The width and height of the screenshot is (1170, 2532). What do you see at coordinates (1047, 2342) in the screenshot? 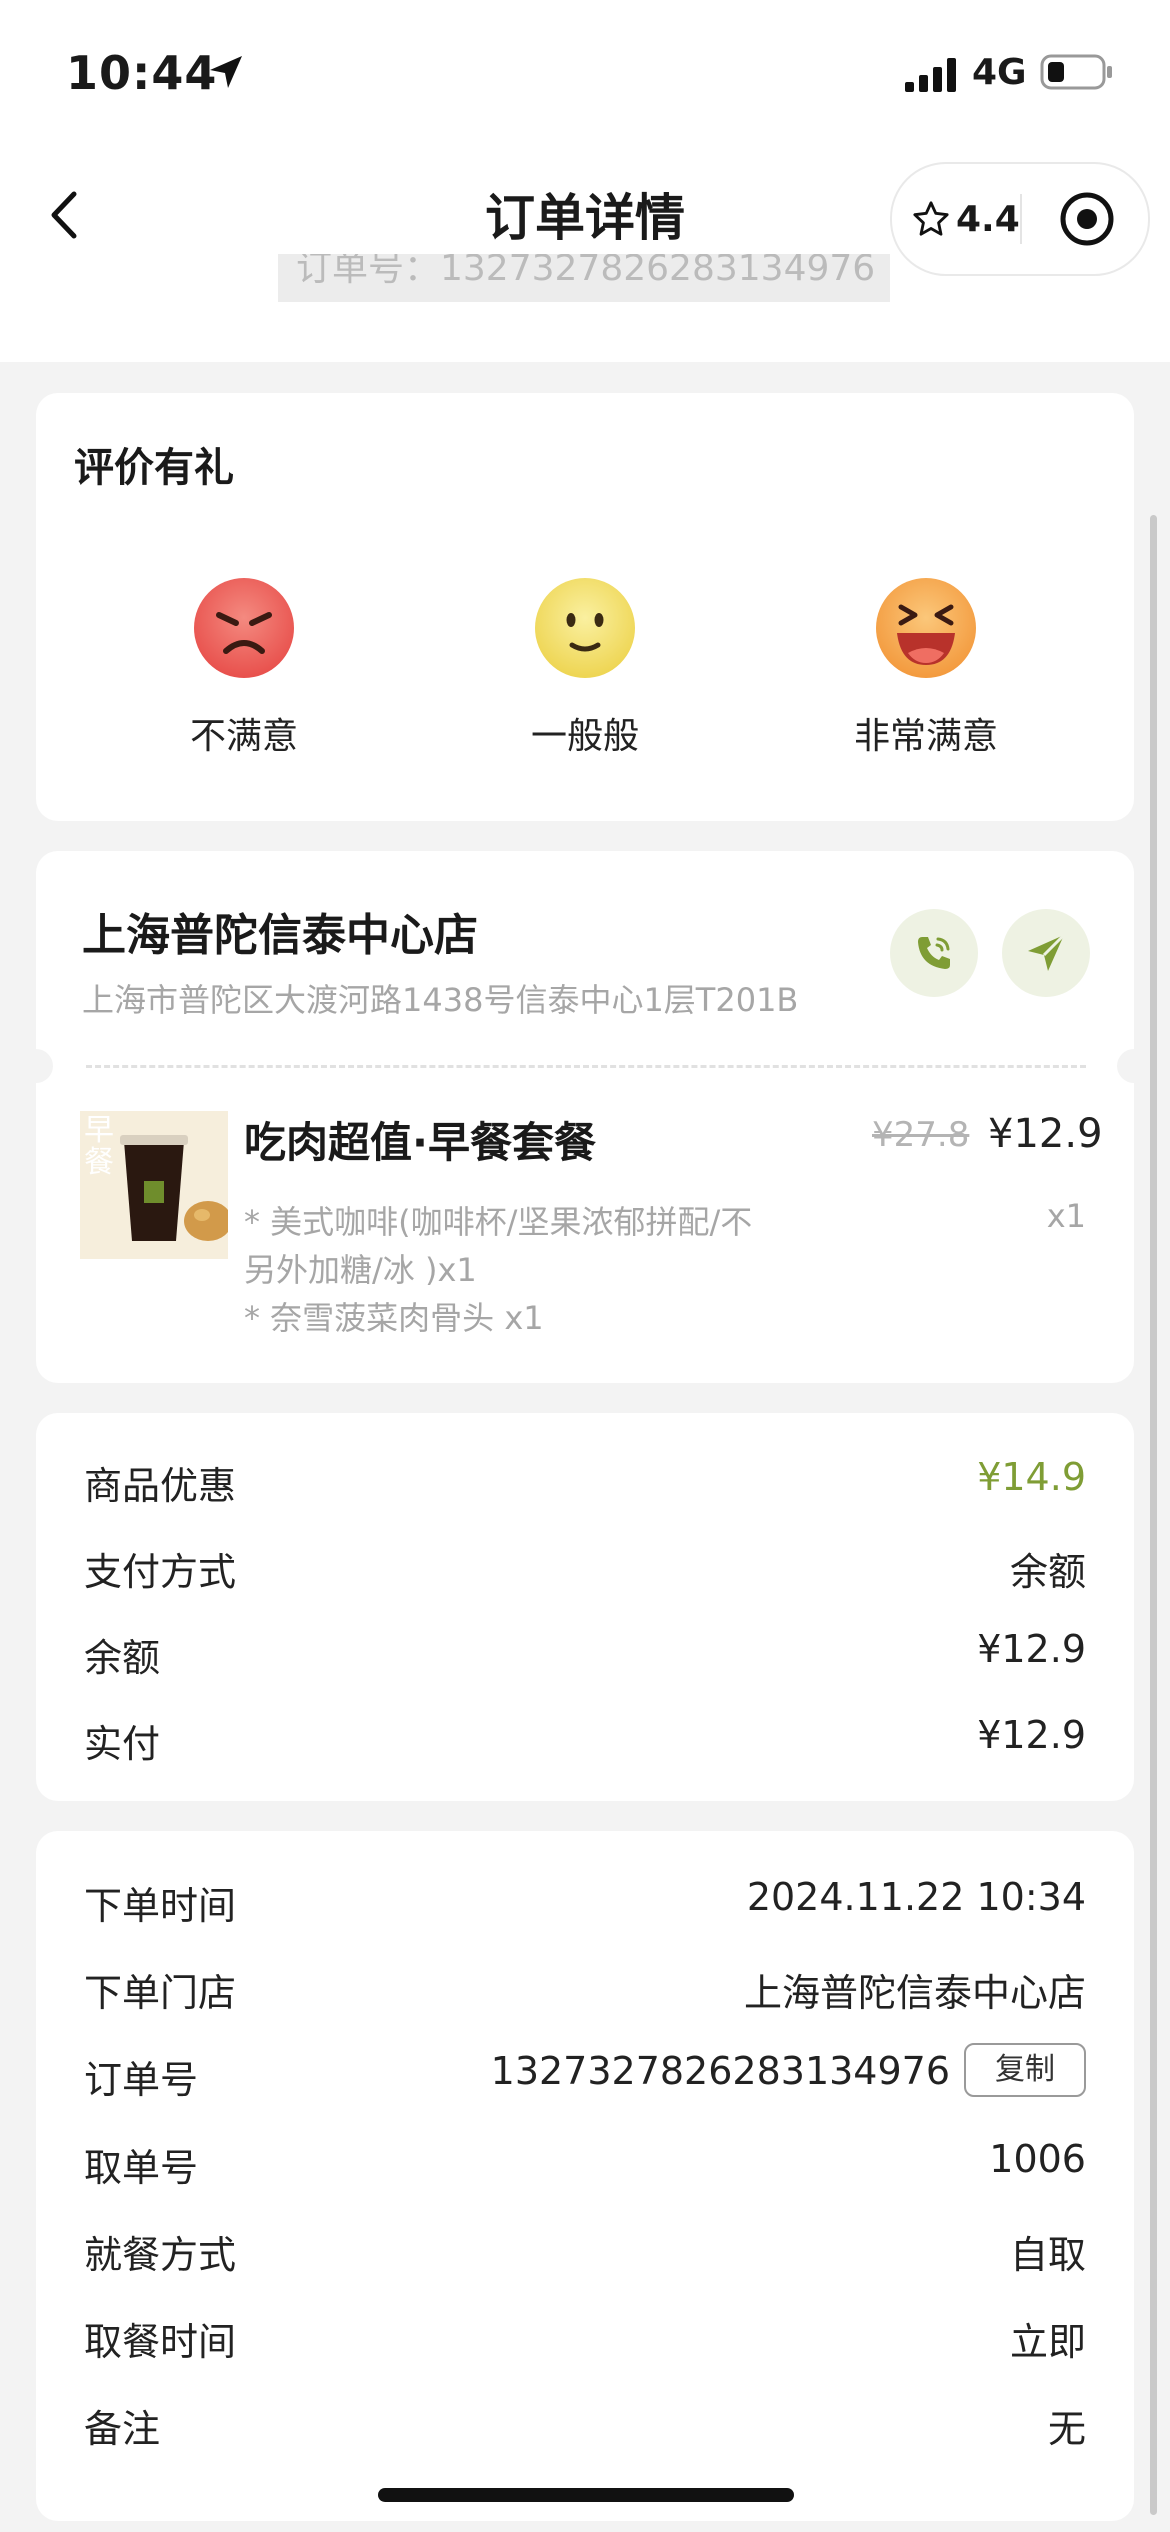
I see `row-value: 立即` at bounding box center [1047, 2342].